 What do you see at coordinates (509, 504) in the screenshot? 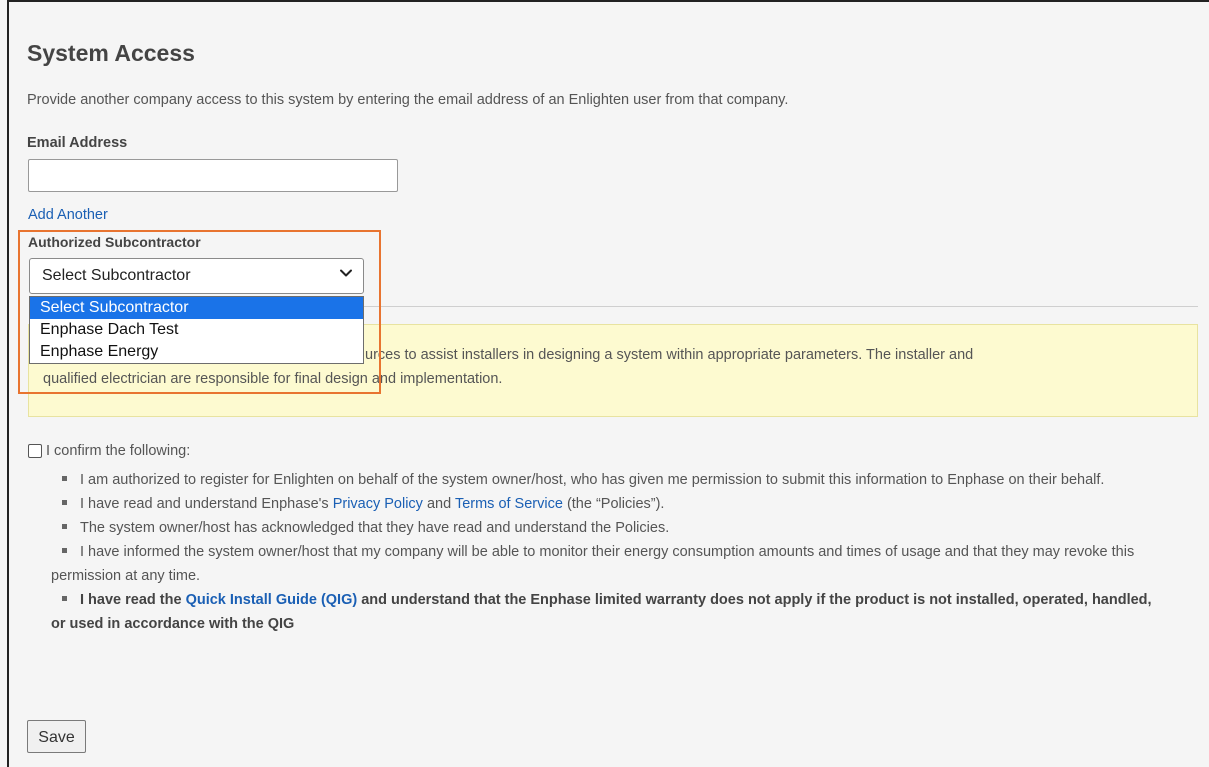
I see `terms-of-service-link: Terms of Service` at bounding box center [509, 504].